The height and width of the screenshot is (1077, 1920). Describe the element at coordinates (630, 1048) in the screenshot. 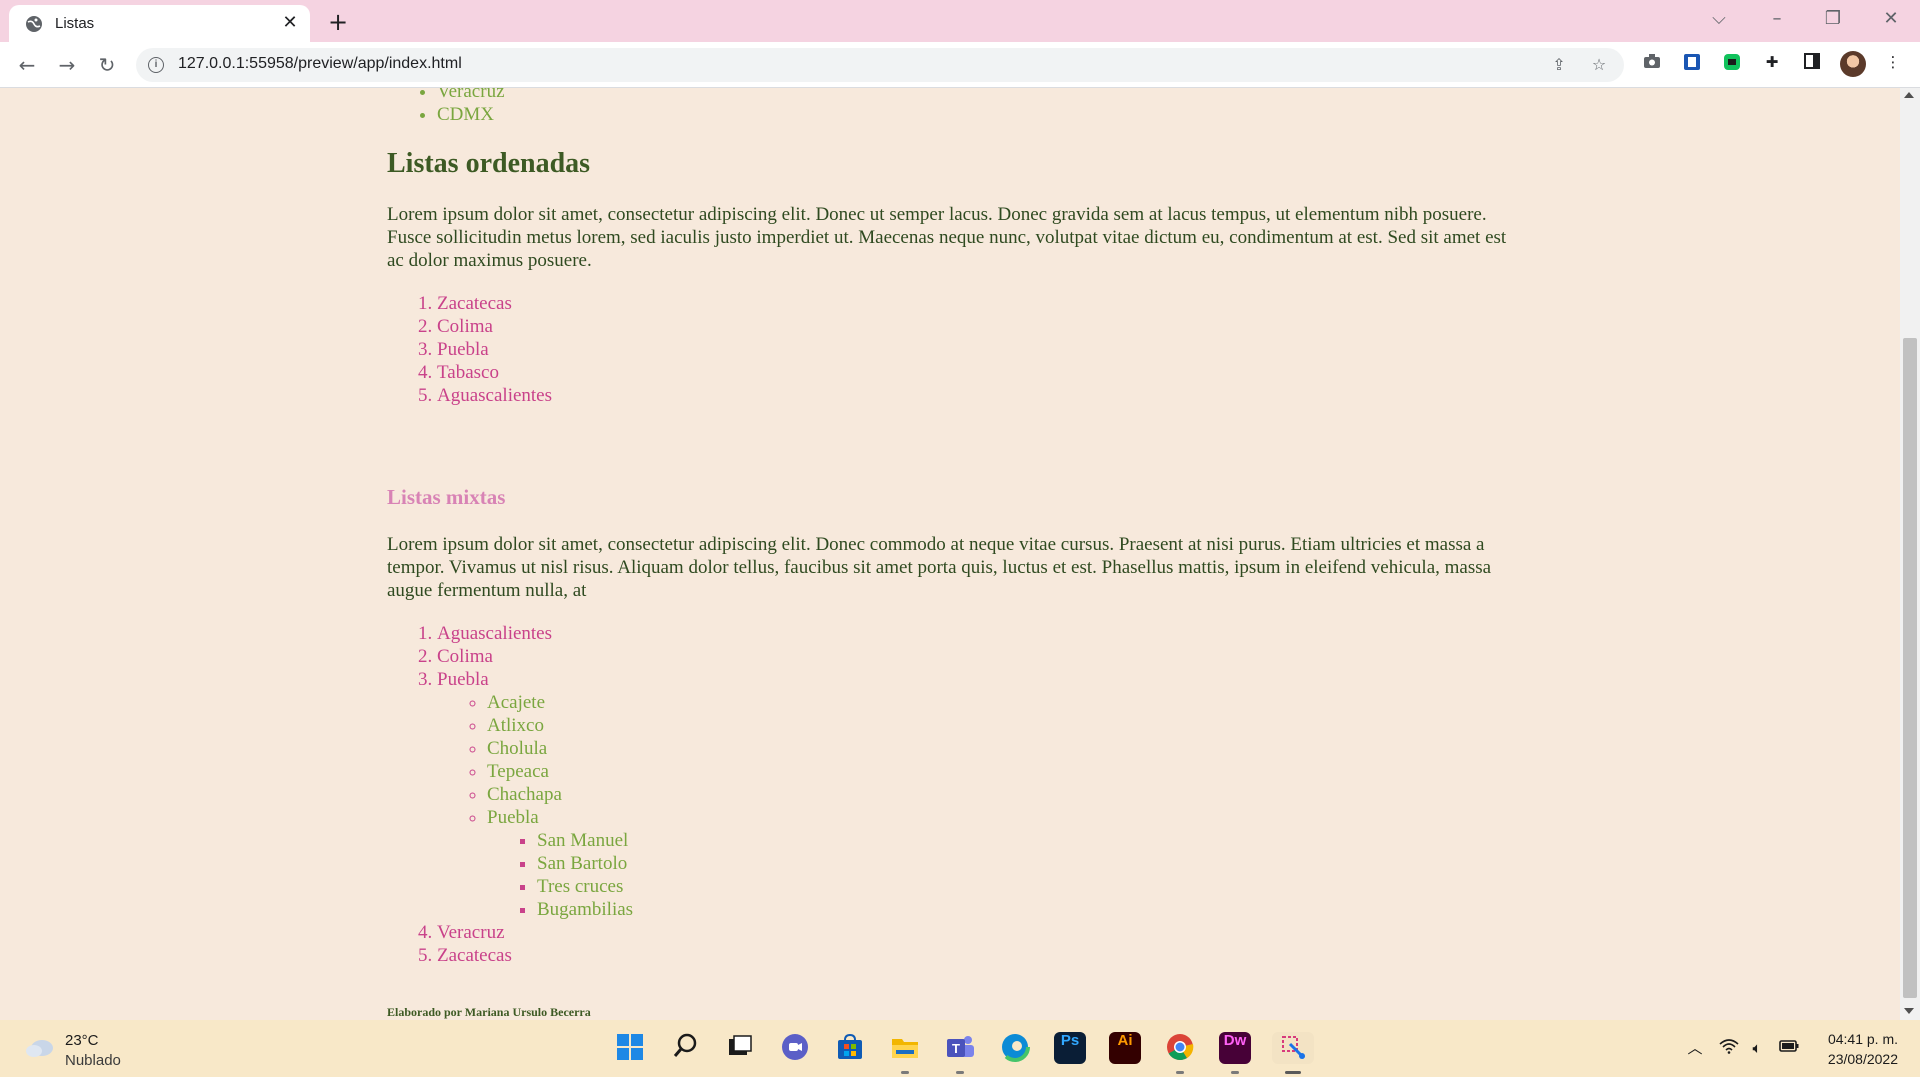

I see `windows-start-icon` at that location.